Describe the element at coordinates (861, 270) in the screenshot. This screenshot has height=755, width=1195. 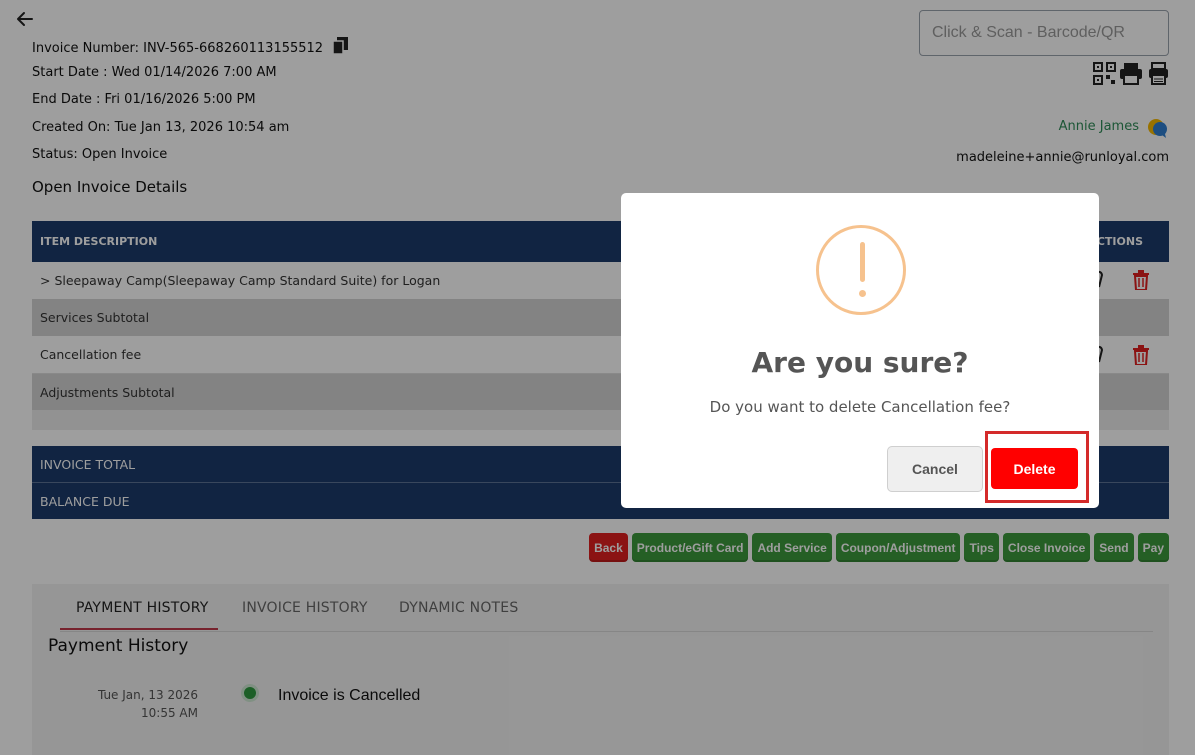
I see `warning-icon` at that location.